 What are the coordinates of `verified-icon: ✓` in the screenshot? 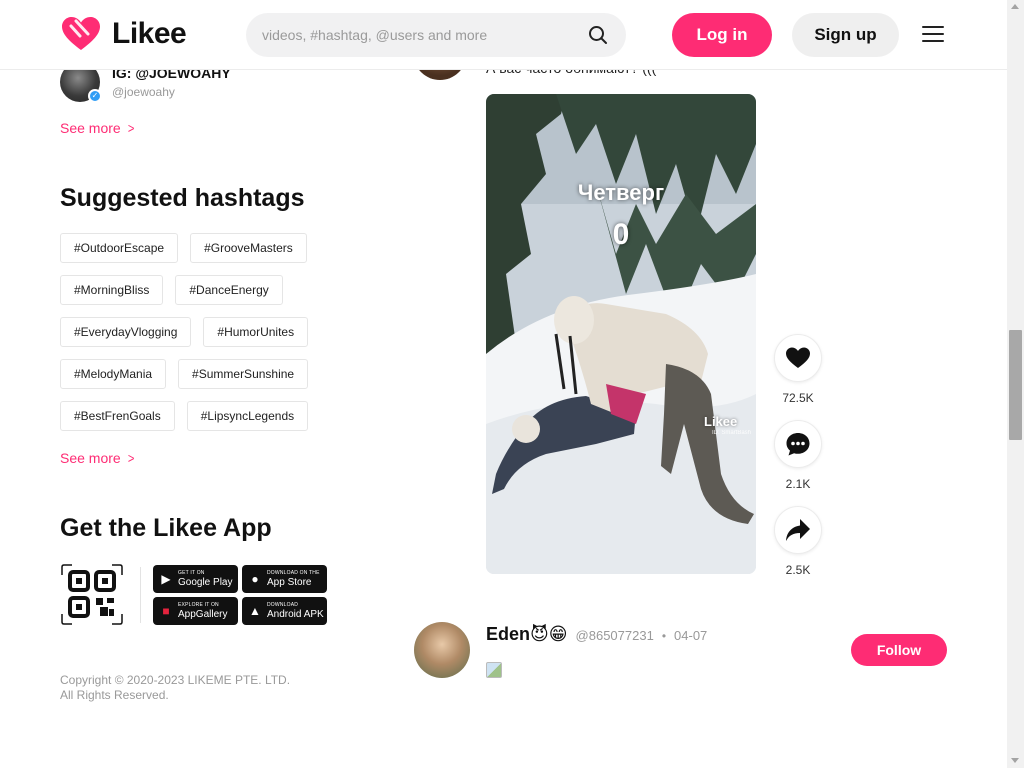 It's located at (95, 96).